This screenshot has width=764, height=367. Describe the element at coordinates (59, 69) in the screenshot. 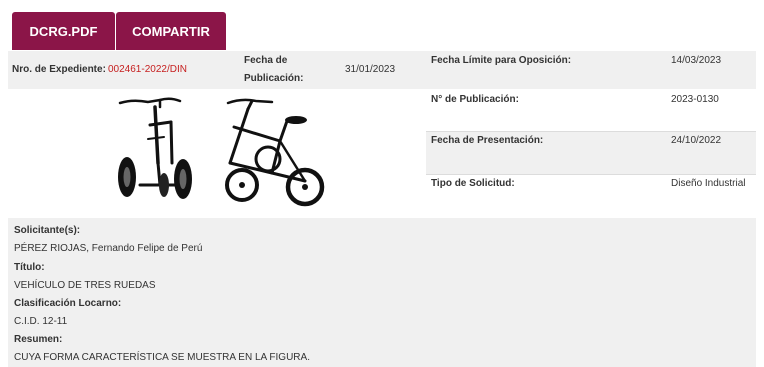

I see `expediente-label: Nro. de Expediente:` at that location.